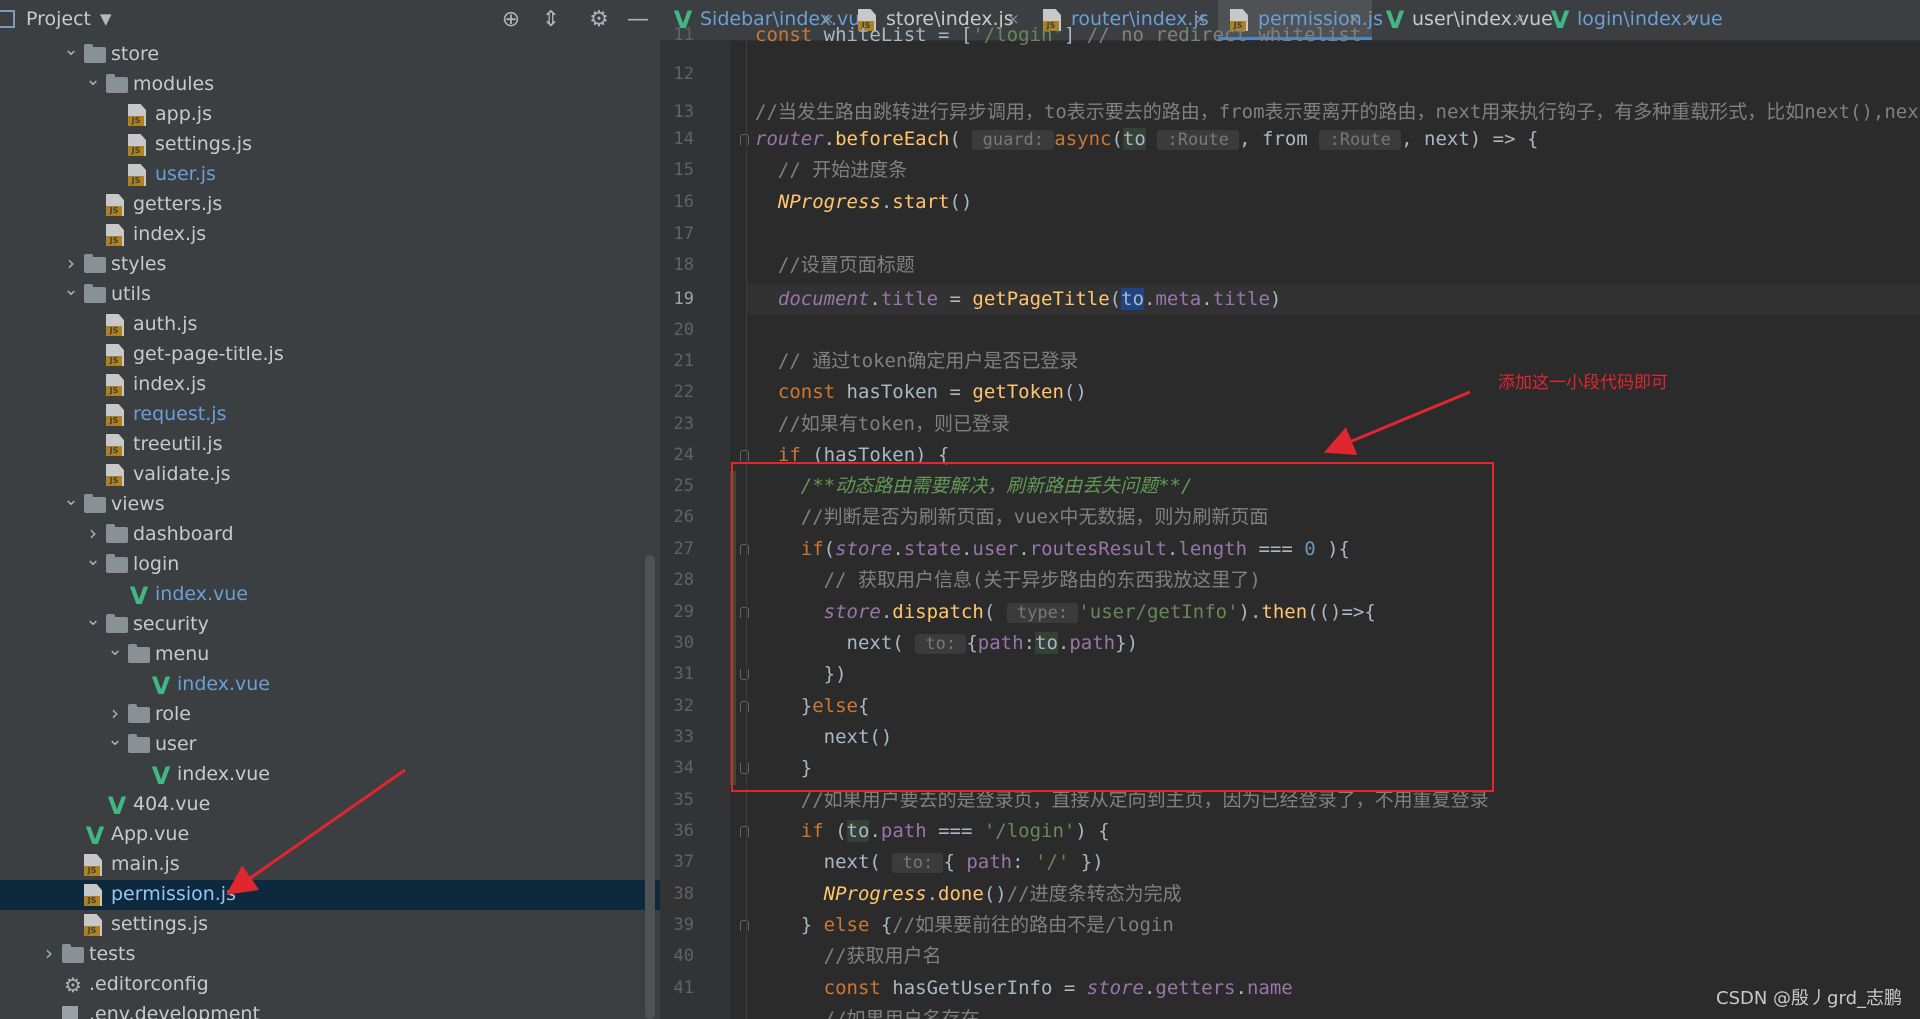 The height and width of the screenshot is (1019, 1920). What do you see at coordinates (683, 862) in the screenshot?
I see `line-number: 37` at bounding box center [683, 862].